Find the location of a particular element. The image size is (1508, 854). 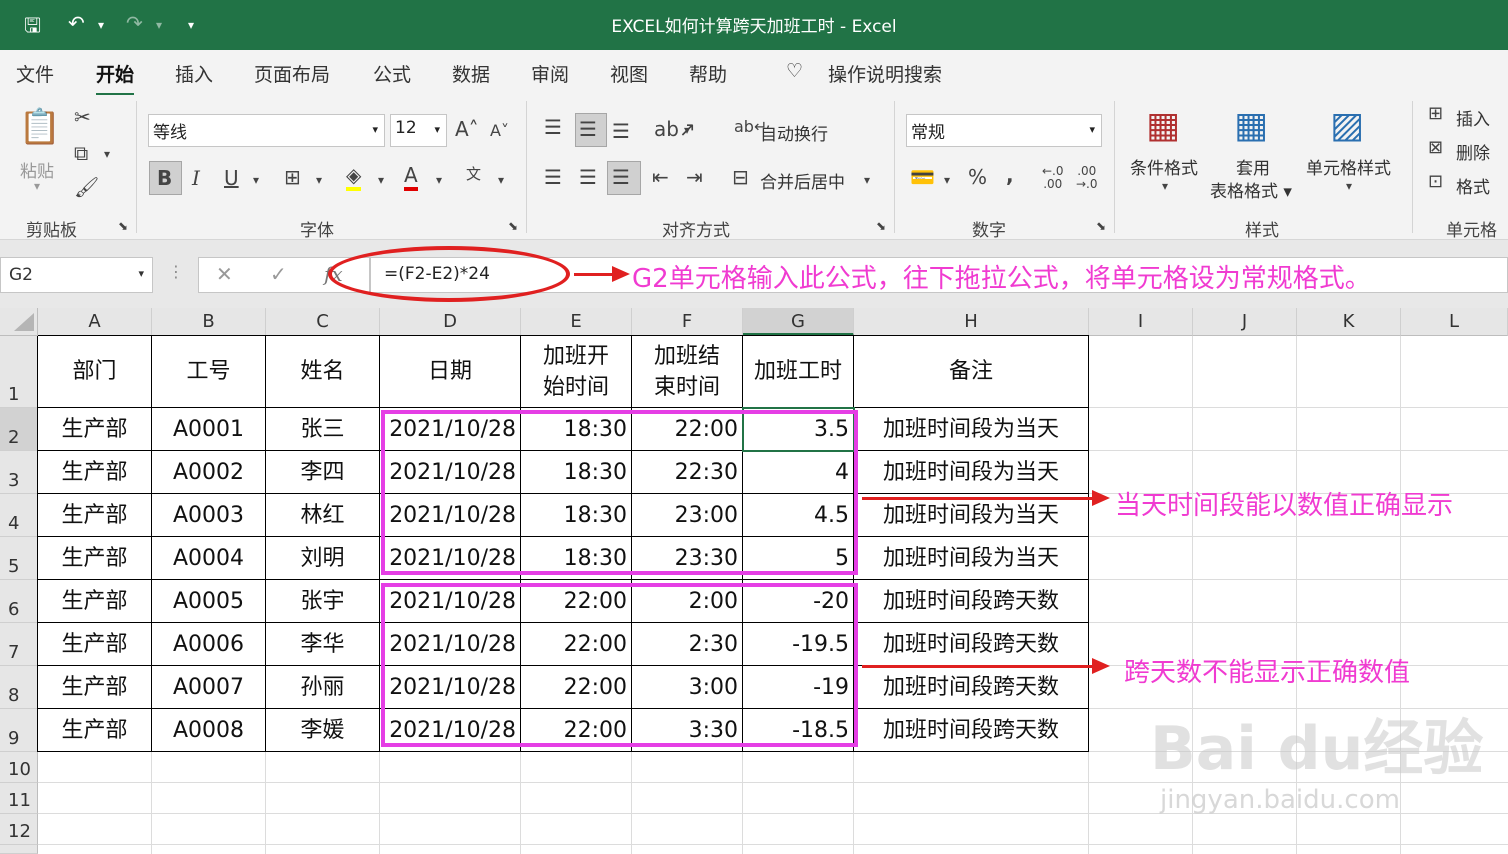

column-header-b: B is located at coordinates (209, 322).